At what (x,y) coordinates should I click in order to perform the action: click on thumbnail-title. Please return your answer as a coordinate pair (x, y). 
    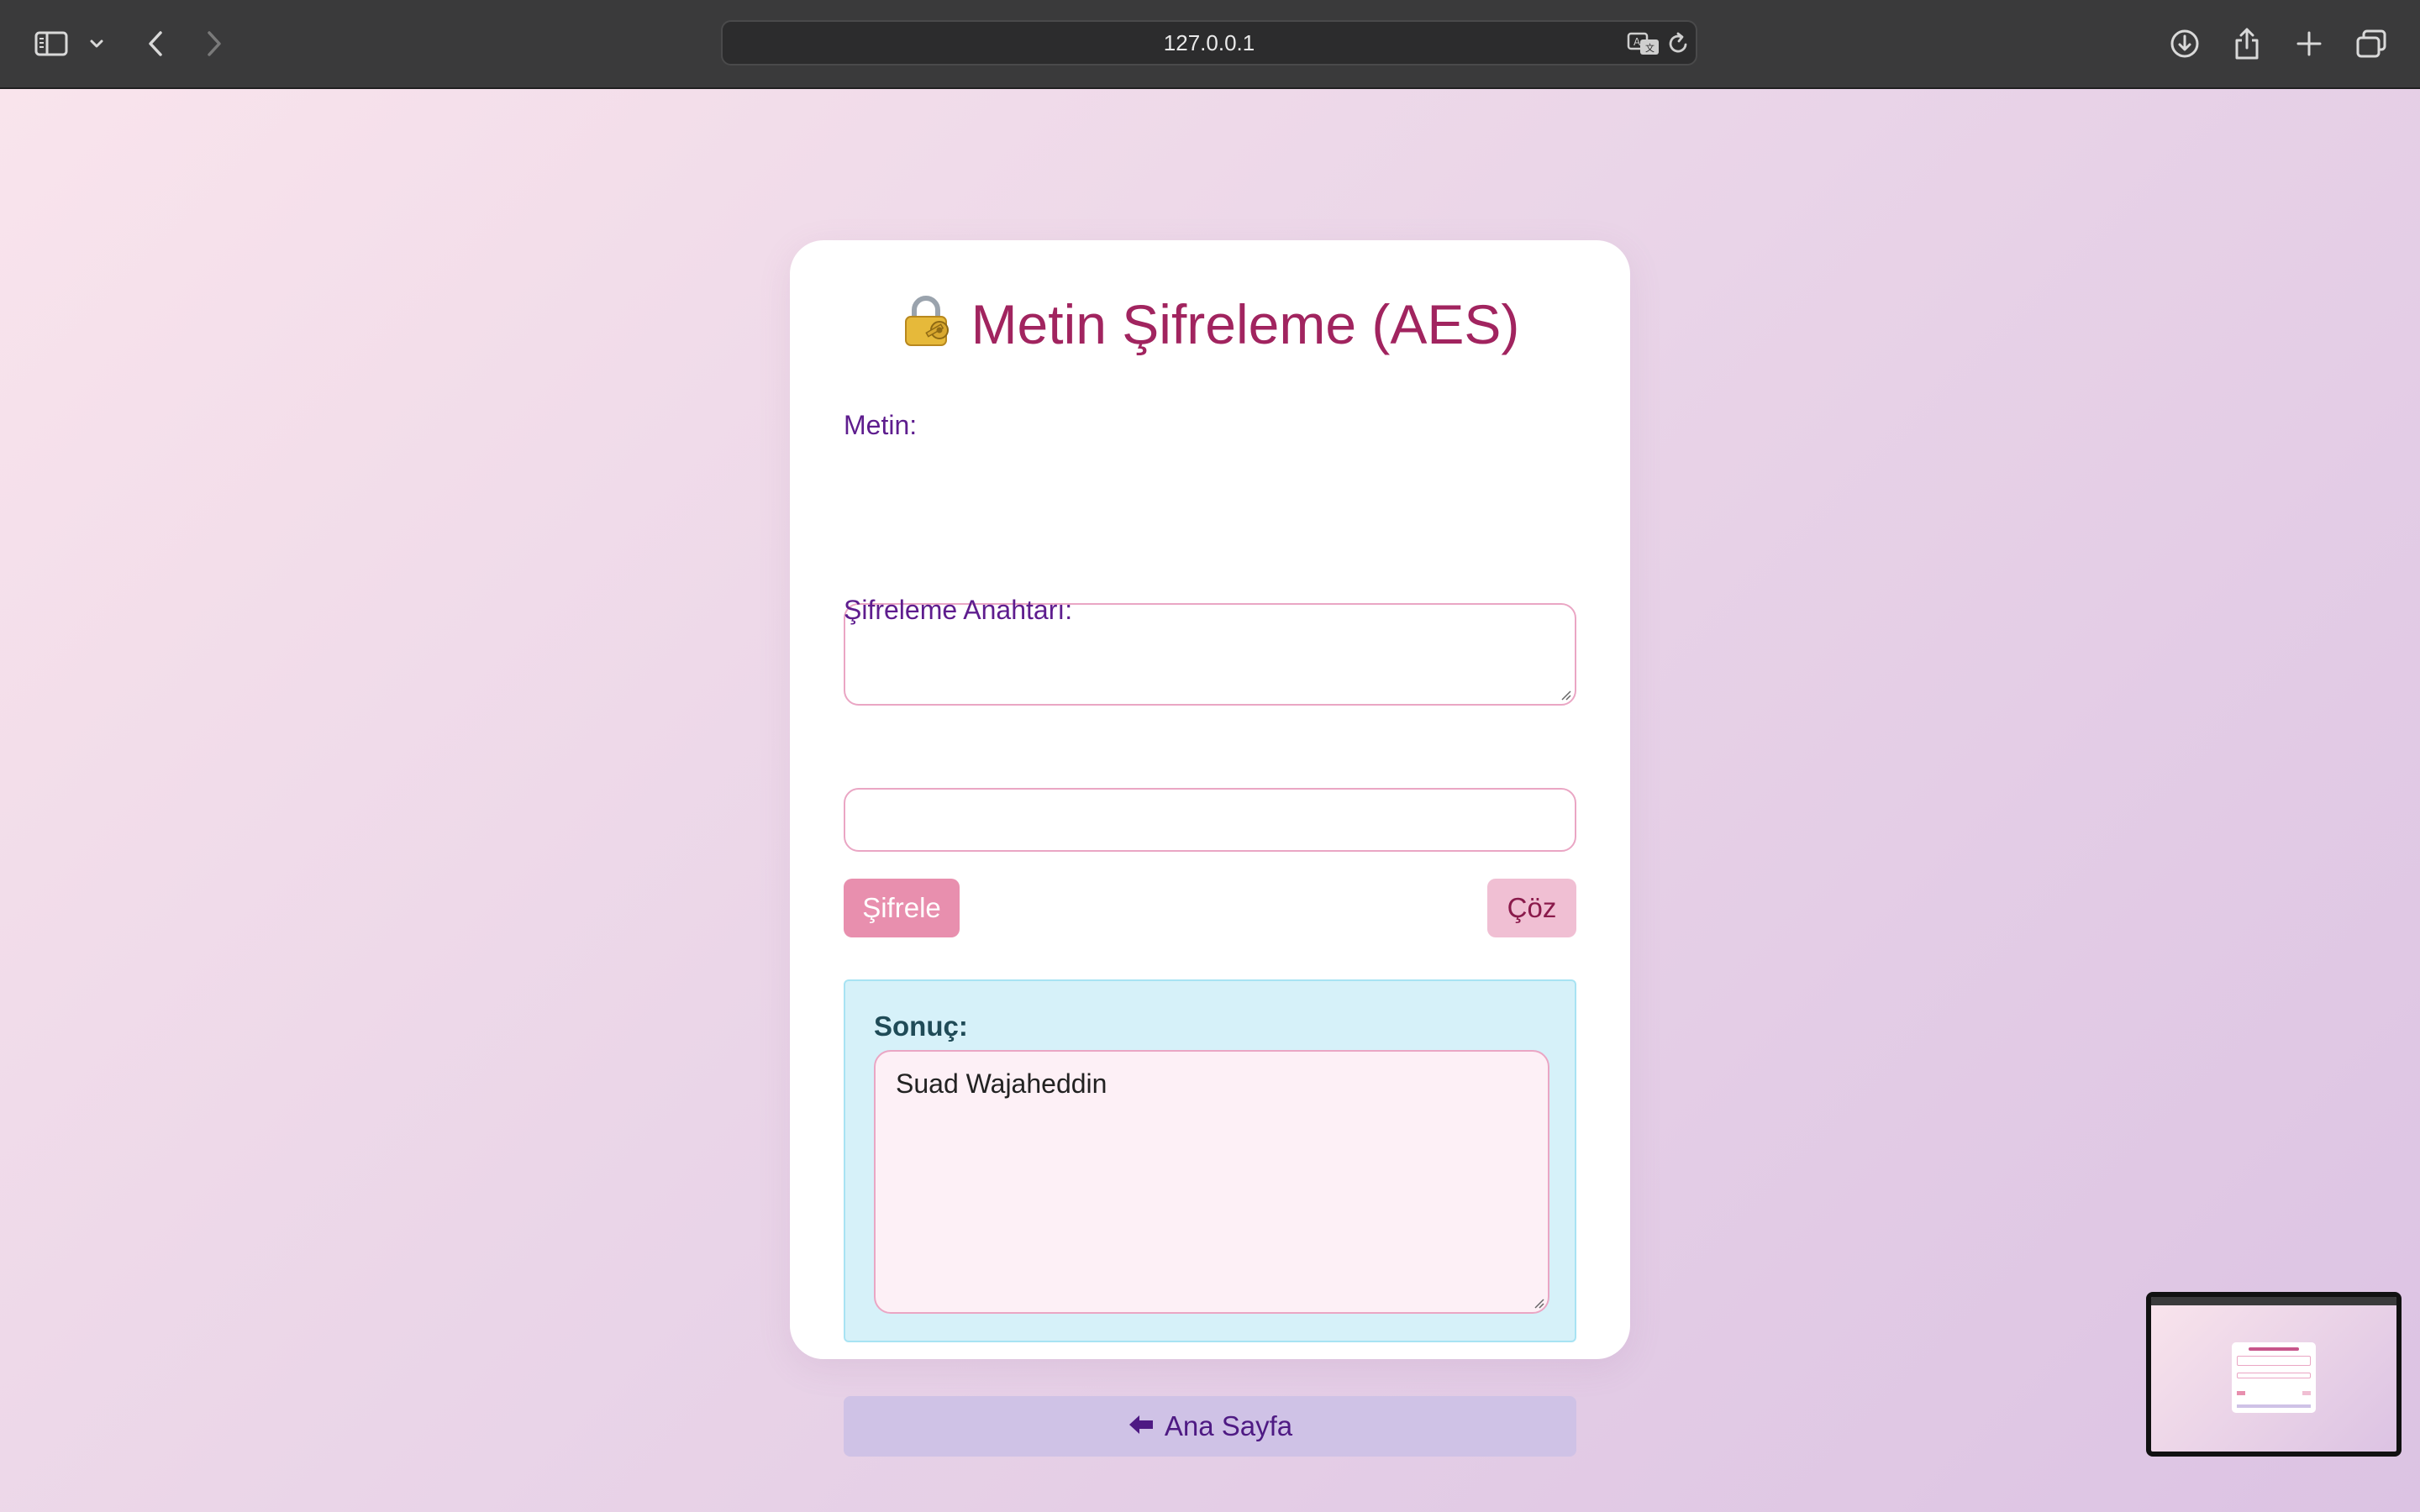
    Looking at the image, I should click on (2274, 1349).